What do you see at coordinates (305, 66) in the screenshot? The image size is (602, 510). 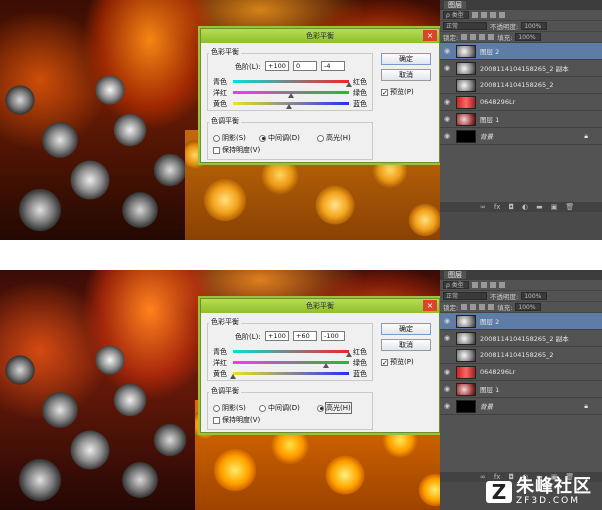 I see `level-input-2: 0` at bounding box center [305, 66].